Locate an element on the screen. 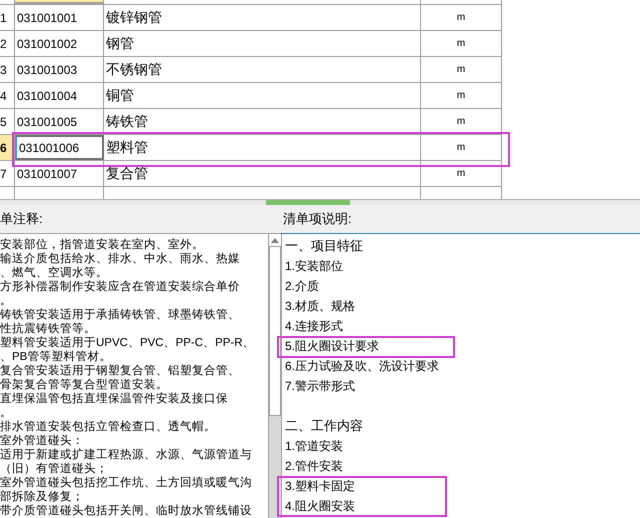  description-item: 3.材质、规格 is located at coordinates (320, 306).